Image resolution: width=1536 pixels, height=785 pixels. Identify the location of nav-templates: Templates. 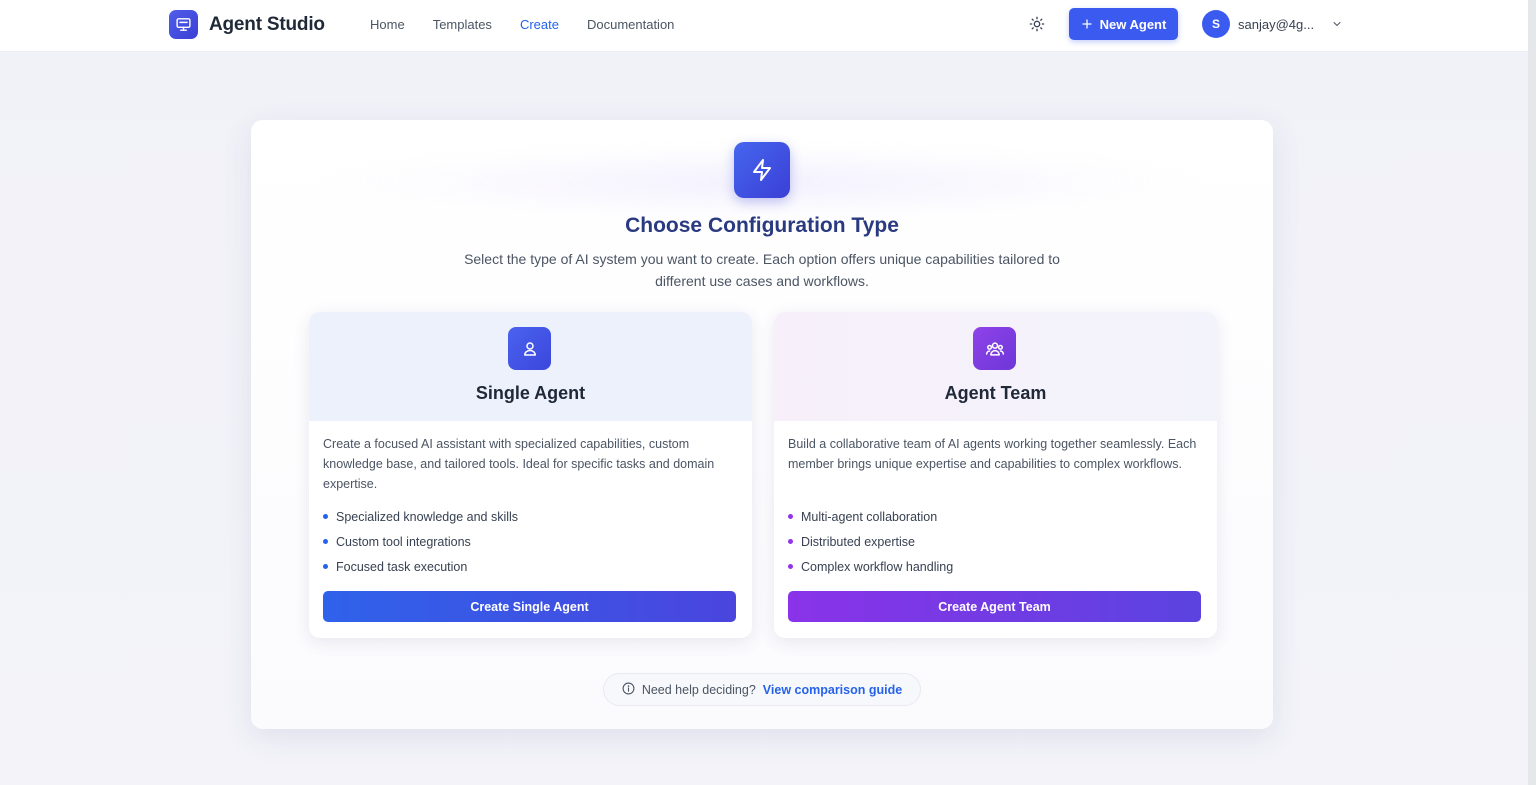
(462, 24).